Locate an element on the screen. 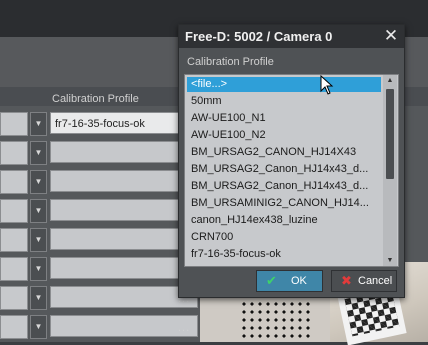  mouse-cursor-icon is located at coordinates (327, 85).